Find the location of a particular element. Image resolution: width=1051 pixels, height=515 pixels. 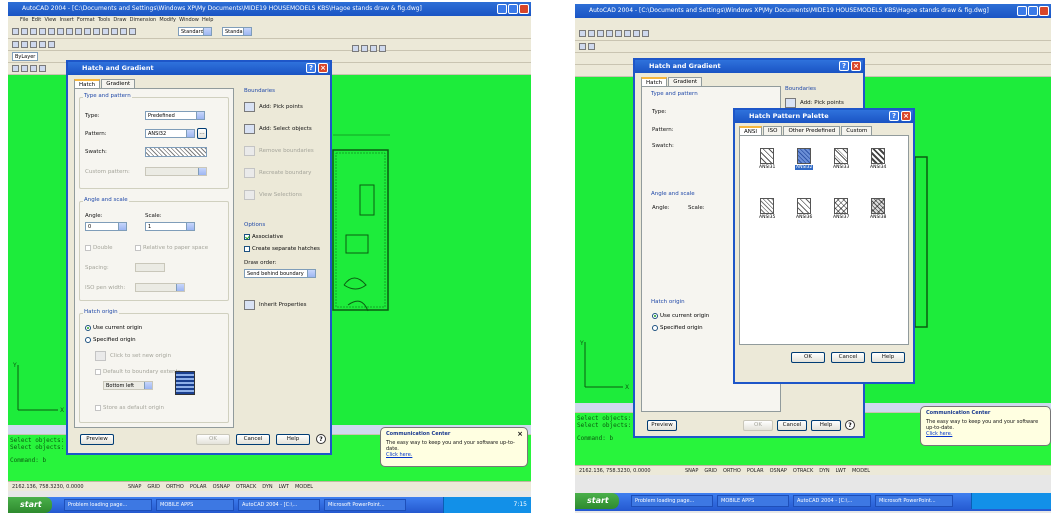

pattern-ansi37: ANSI37 is located at coordinates (841, 209).